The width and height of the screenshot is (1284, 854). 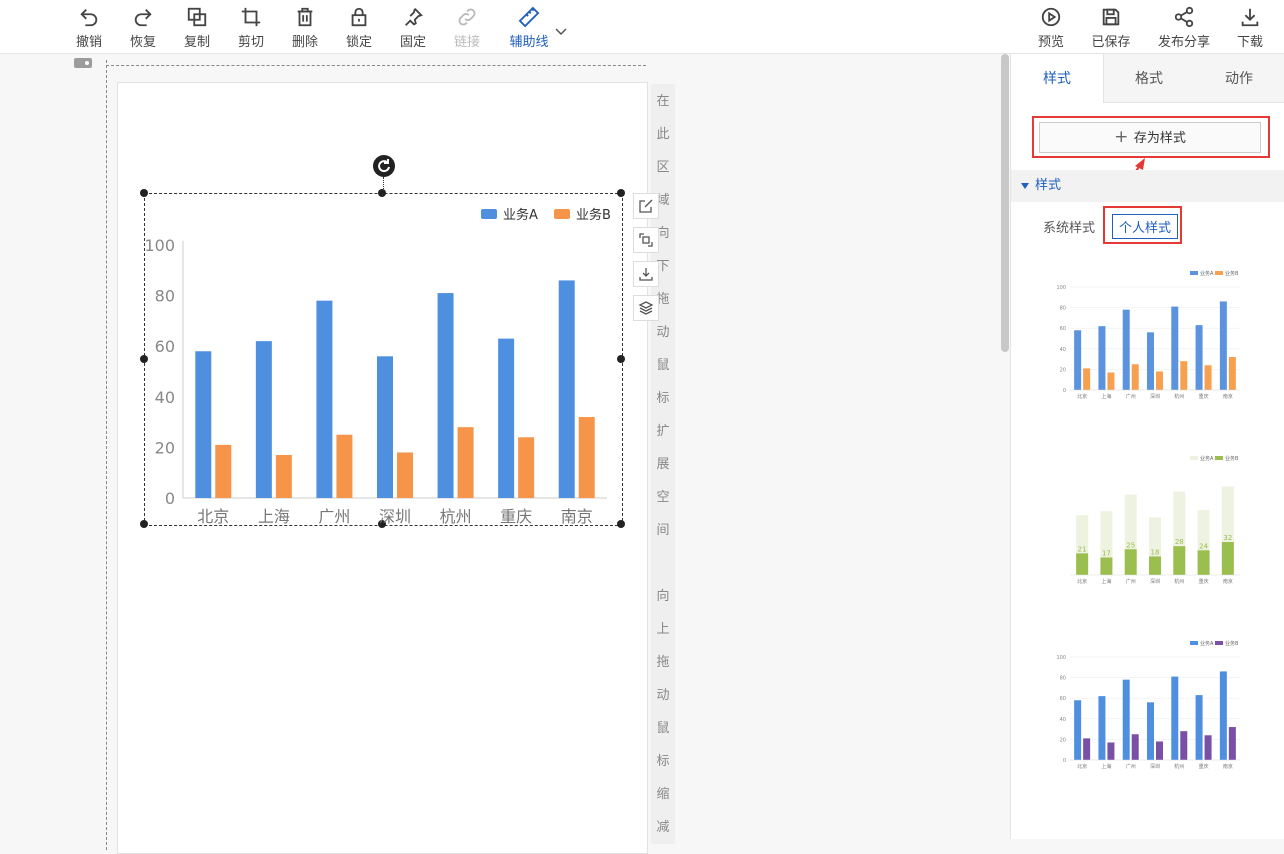 What do you see at coordinates (663, 497) in the screenshot?
I see `hint-char: 空` at bounding box center [663, 497].